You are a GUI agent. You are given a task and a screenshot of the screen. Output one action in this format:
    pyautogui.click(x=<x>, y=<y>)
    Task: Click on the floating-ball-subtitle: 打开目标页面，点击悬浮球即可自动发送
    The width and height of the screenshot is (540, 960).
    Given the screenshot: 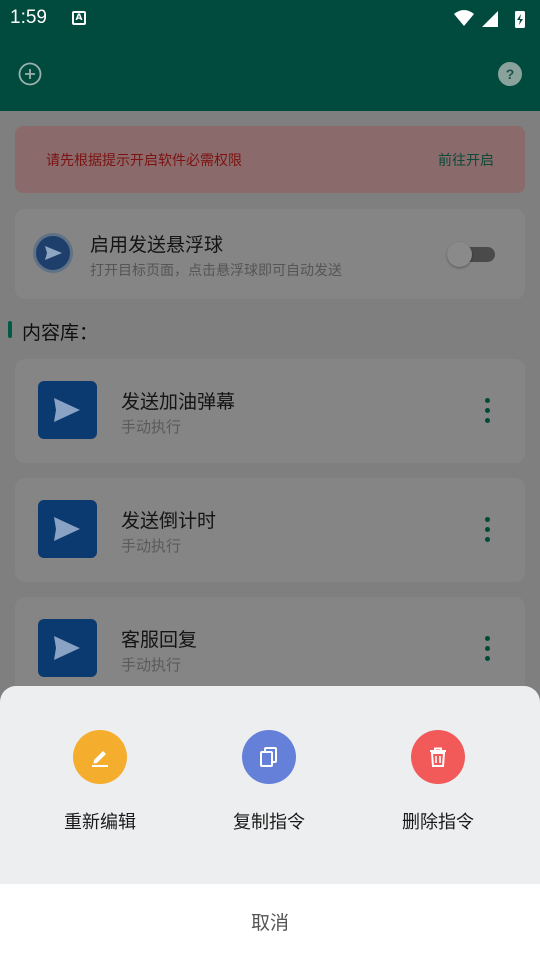 What is the action you would take?
    pyautogui.click(x=216, y=271)
    